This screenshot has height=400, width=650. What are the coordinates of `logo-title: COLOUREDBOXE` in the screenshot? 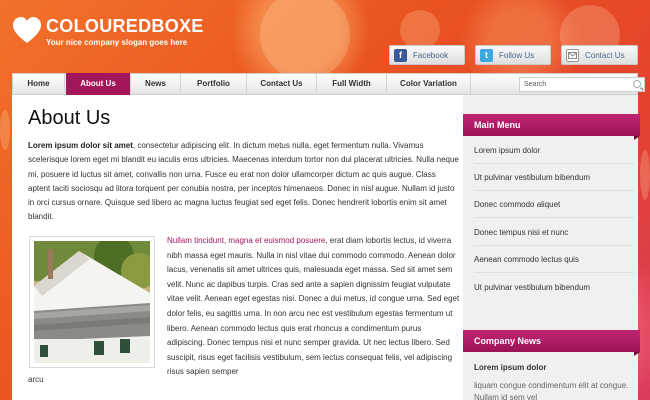 It's located at (125, 26).